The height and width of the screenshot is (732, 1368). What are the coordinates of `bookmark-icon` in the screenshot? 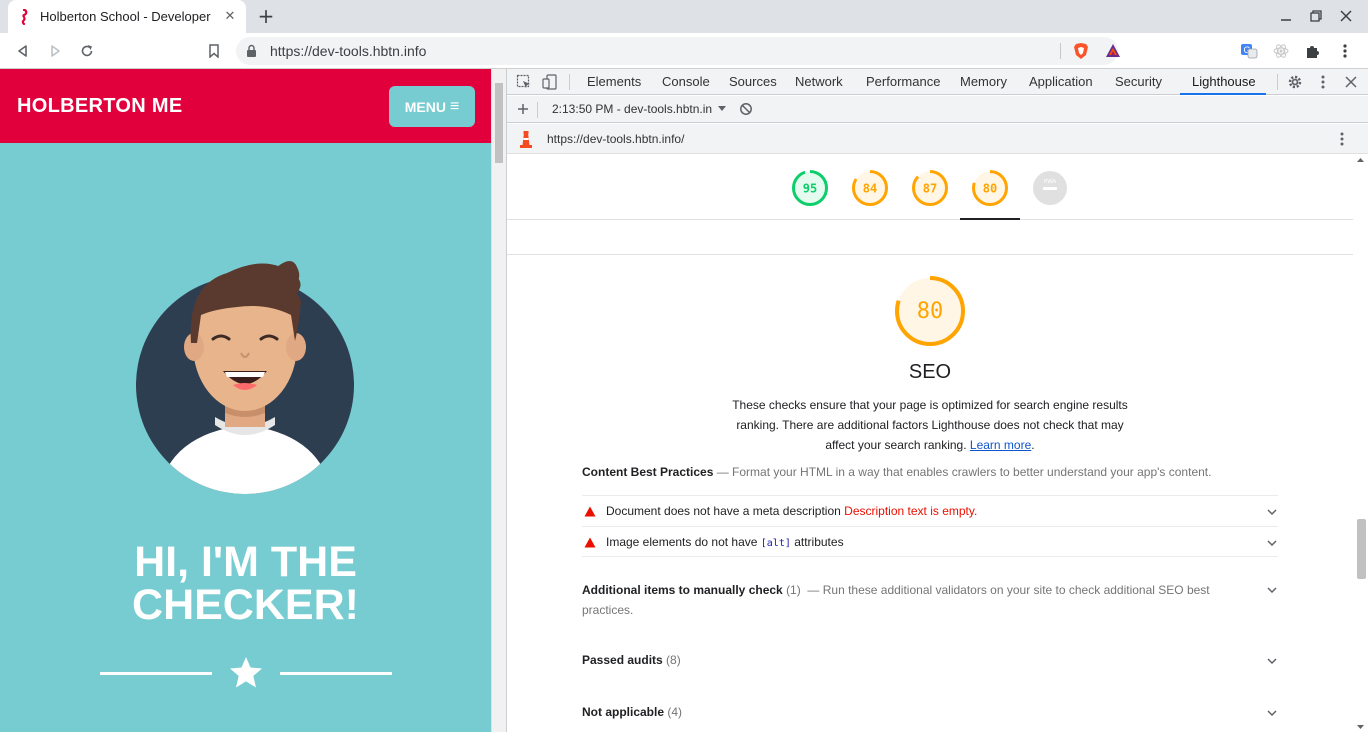 It's located at (214, 51).